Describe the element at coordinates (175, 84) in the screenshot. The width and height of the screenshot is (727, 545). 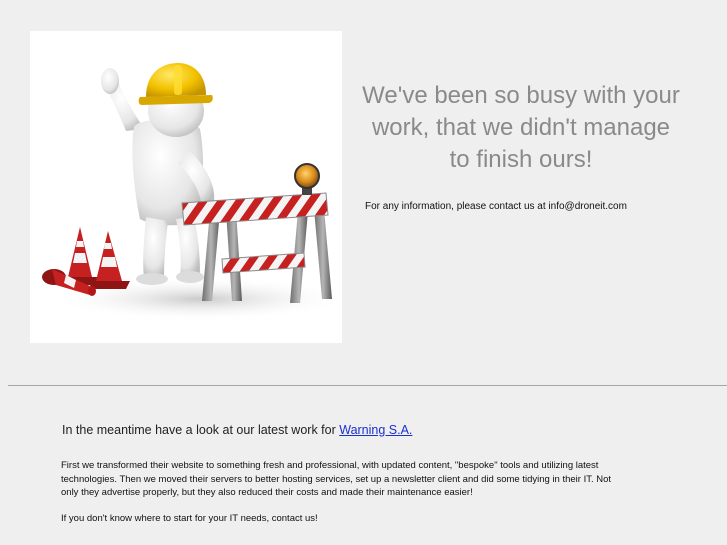
I see `hard-hat-icon` at that location.